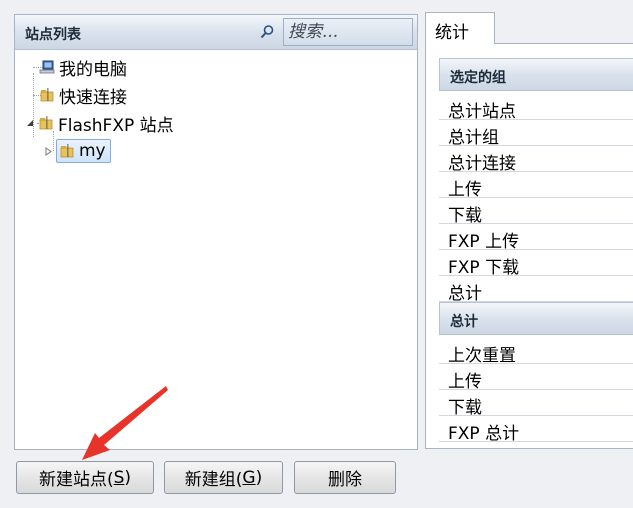 The height and width of the screenshot is (508, 633). Describe the element at coordinates (536, 403) in the screenshot. I see `stats-row-total-download: 下载` at that location.